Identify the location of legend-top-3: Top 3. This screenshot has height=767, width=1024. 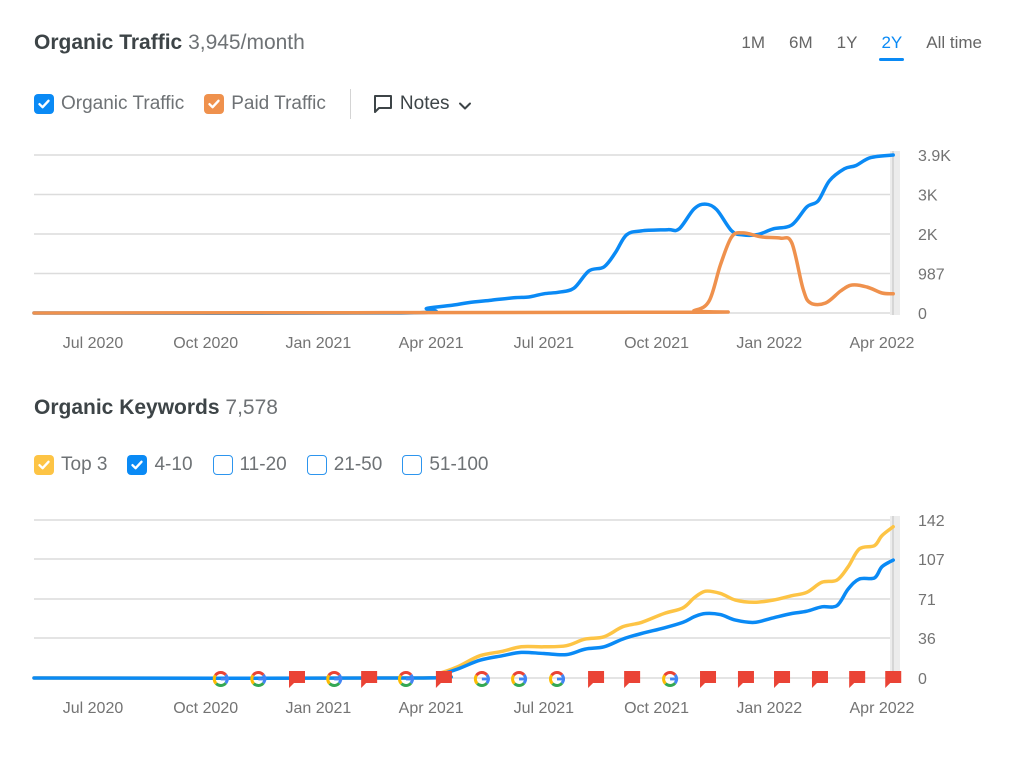
(70, 465).